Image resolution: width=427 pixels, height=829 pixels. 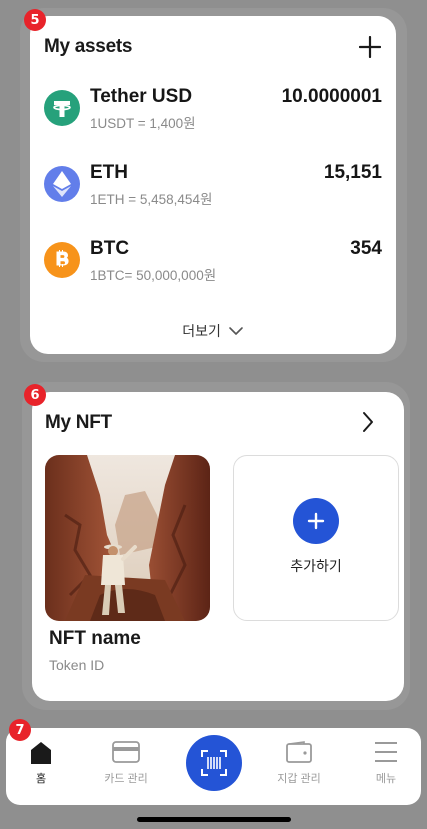 What do you see at coordinates (370, 47) in the screenshot?
I see `add-asset-icon` at bounding box center [370, 47].